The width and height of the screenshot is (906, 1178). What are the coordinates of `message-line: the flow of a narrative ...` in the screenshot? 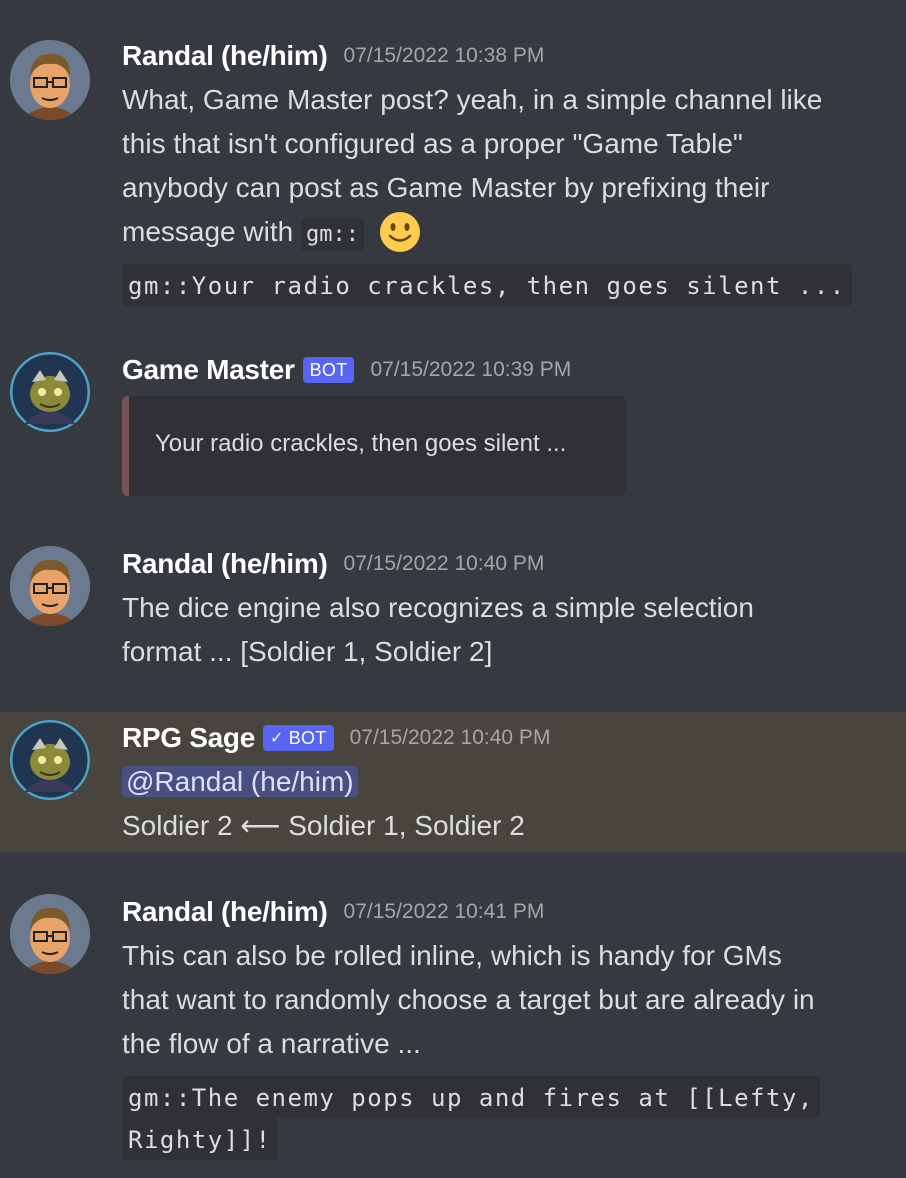 It's located at (271, 1043).